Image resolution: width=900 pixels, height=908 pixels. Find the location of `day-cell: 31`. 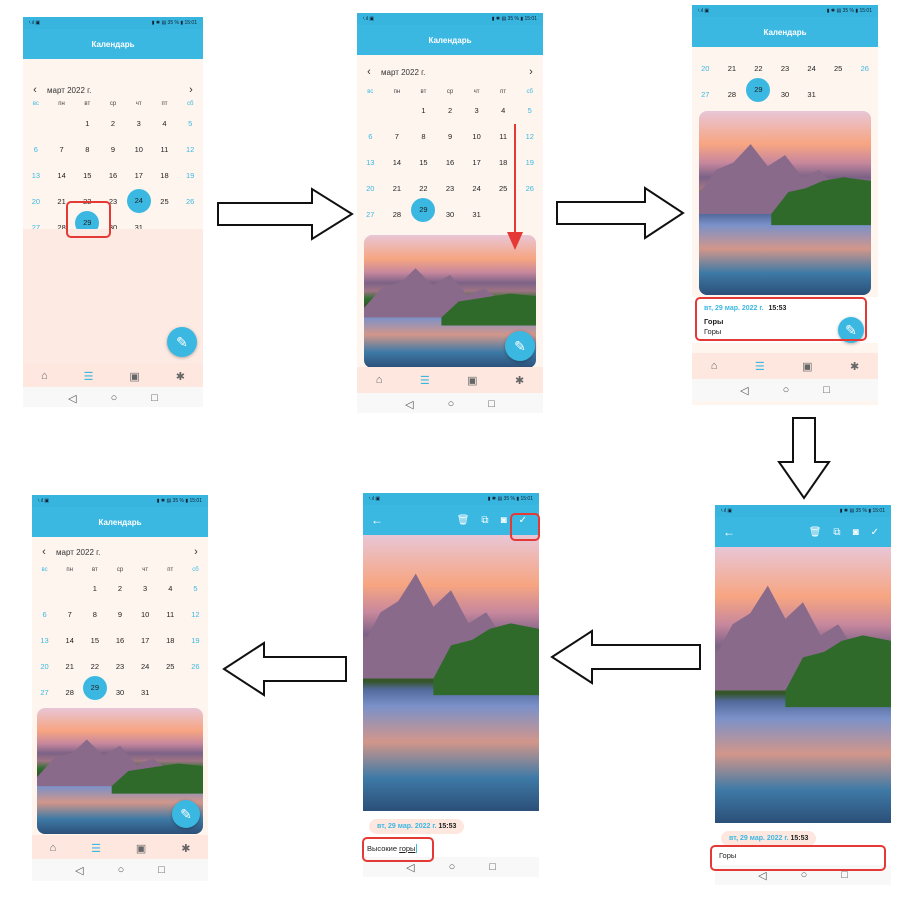

day-cell: 31 is located at coordinates (811, 94).